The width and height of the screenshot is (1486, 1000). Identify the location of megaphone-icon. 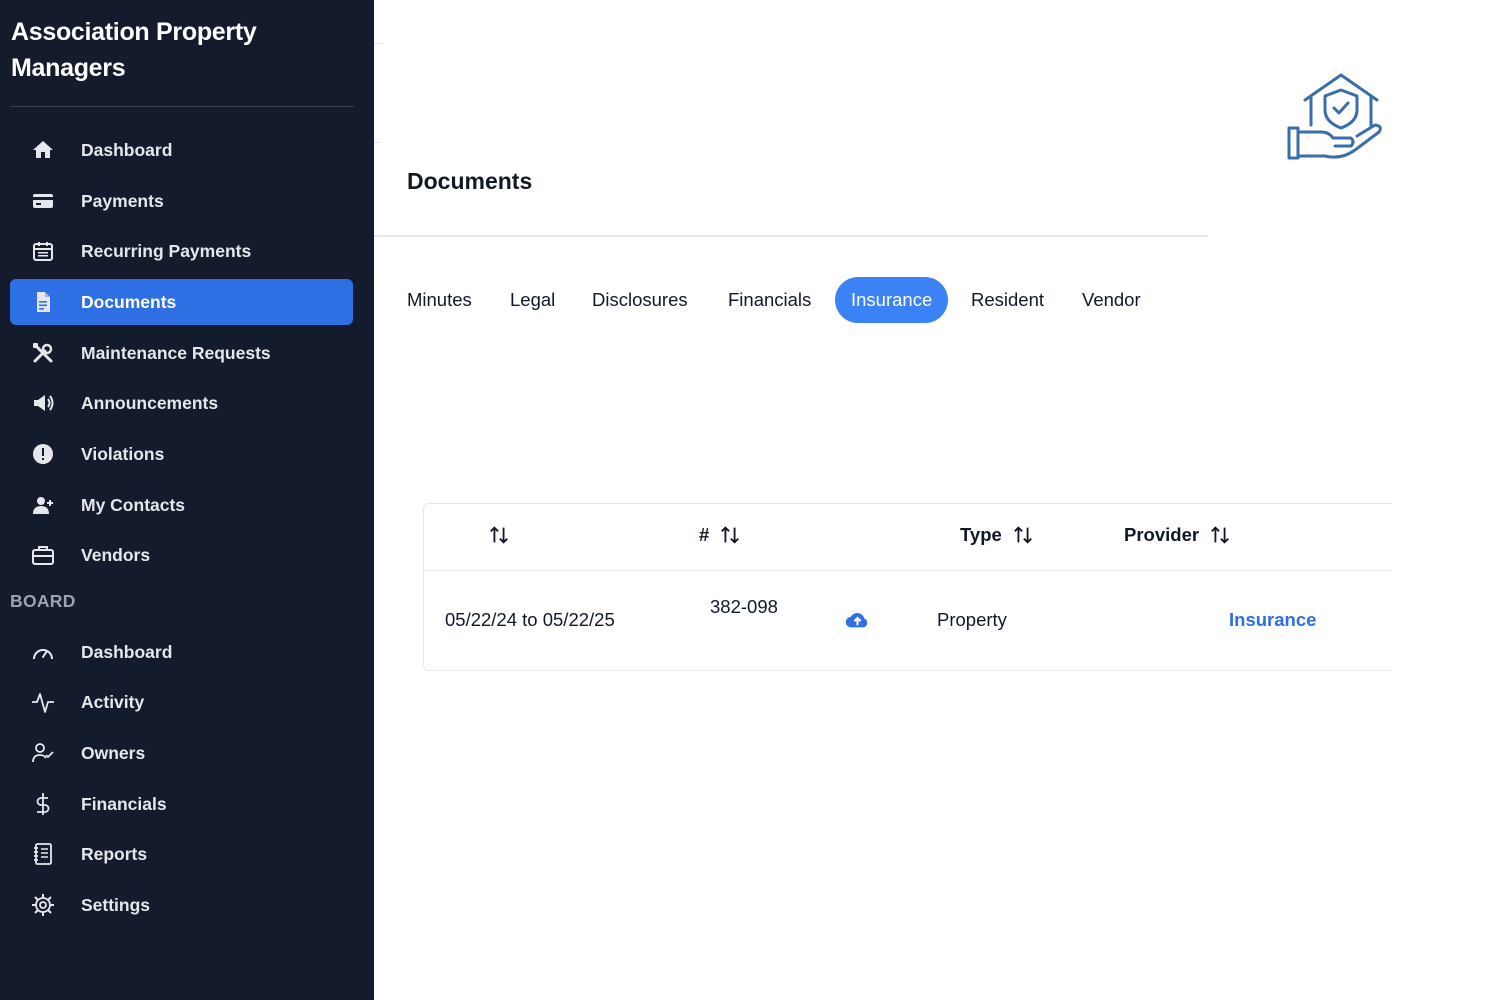
(43, 403).